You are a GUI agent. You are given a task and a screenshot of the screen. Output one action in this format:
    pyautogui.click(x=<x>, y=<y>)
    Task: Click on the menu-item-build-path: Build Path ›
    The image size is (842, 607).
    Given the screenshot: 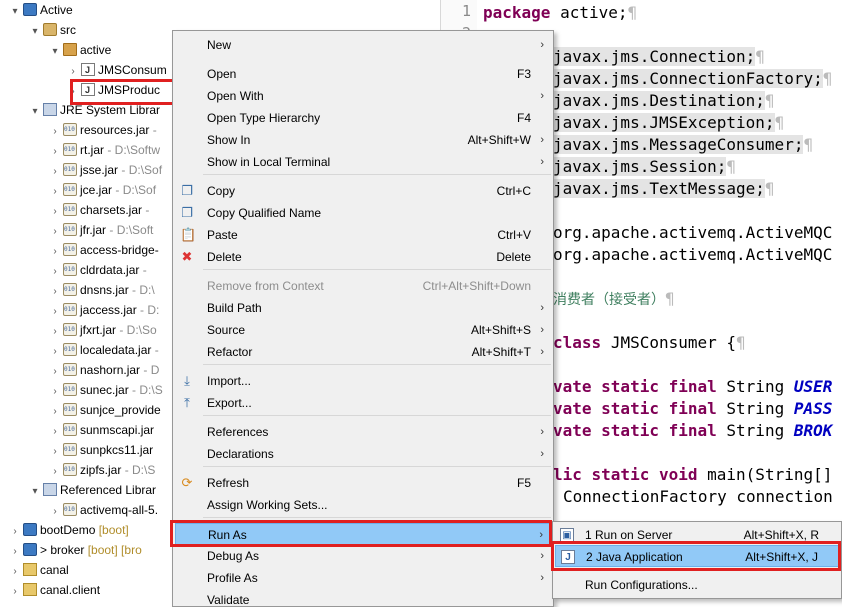 What is the action you would take?
    pyautogui.click(x=363, y=308)
    